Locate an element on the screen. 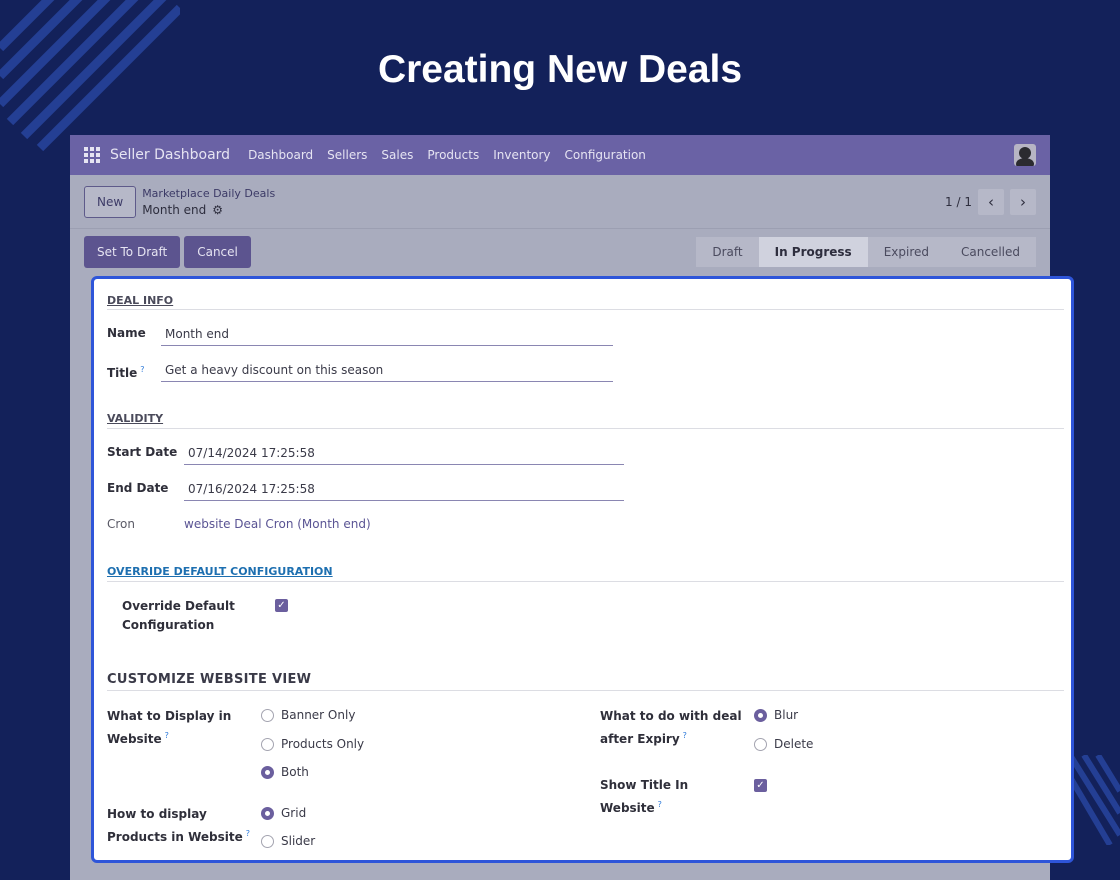 The height and width of the screenshot is (880, 1120). radio-products-only: Products Only is located at coordinates (312, 744).